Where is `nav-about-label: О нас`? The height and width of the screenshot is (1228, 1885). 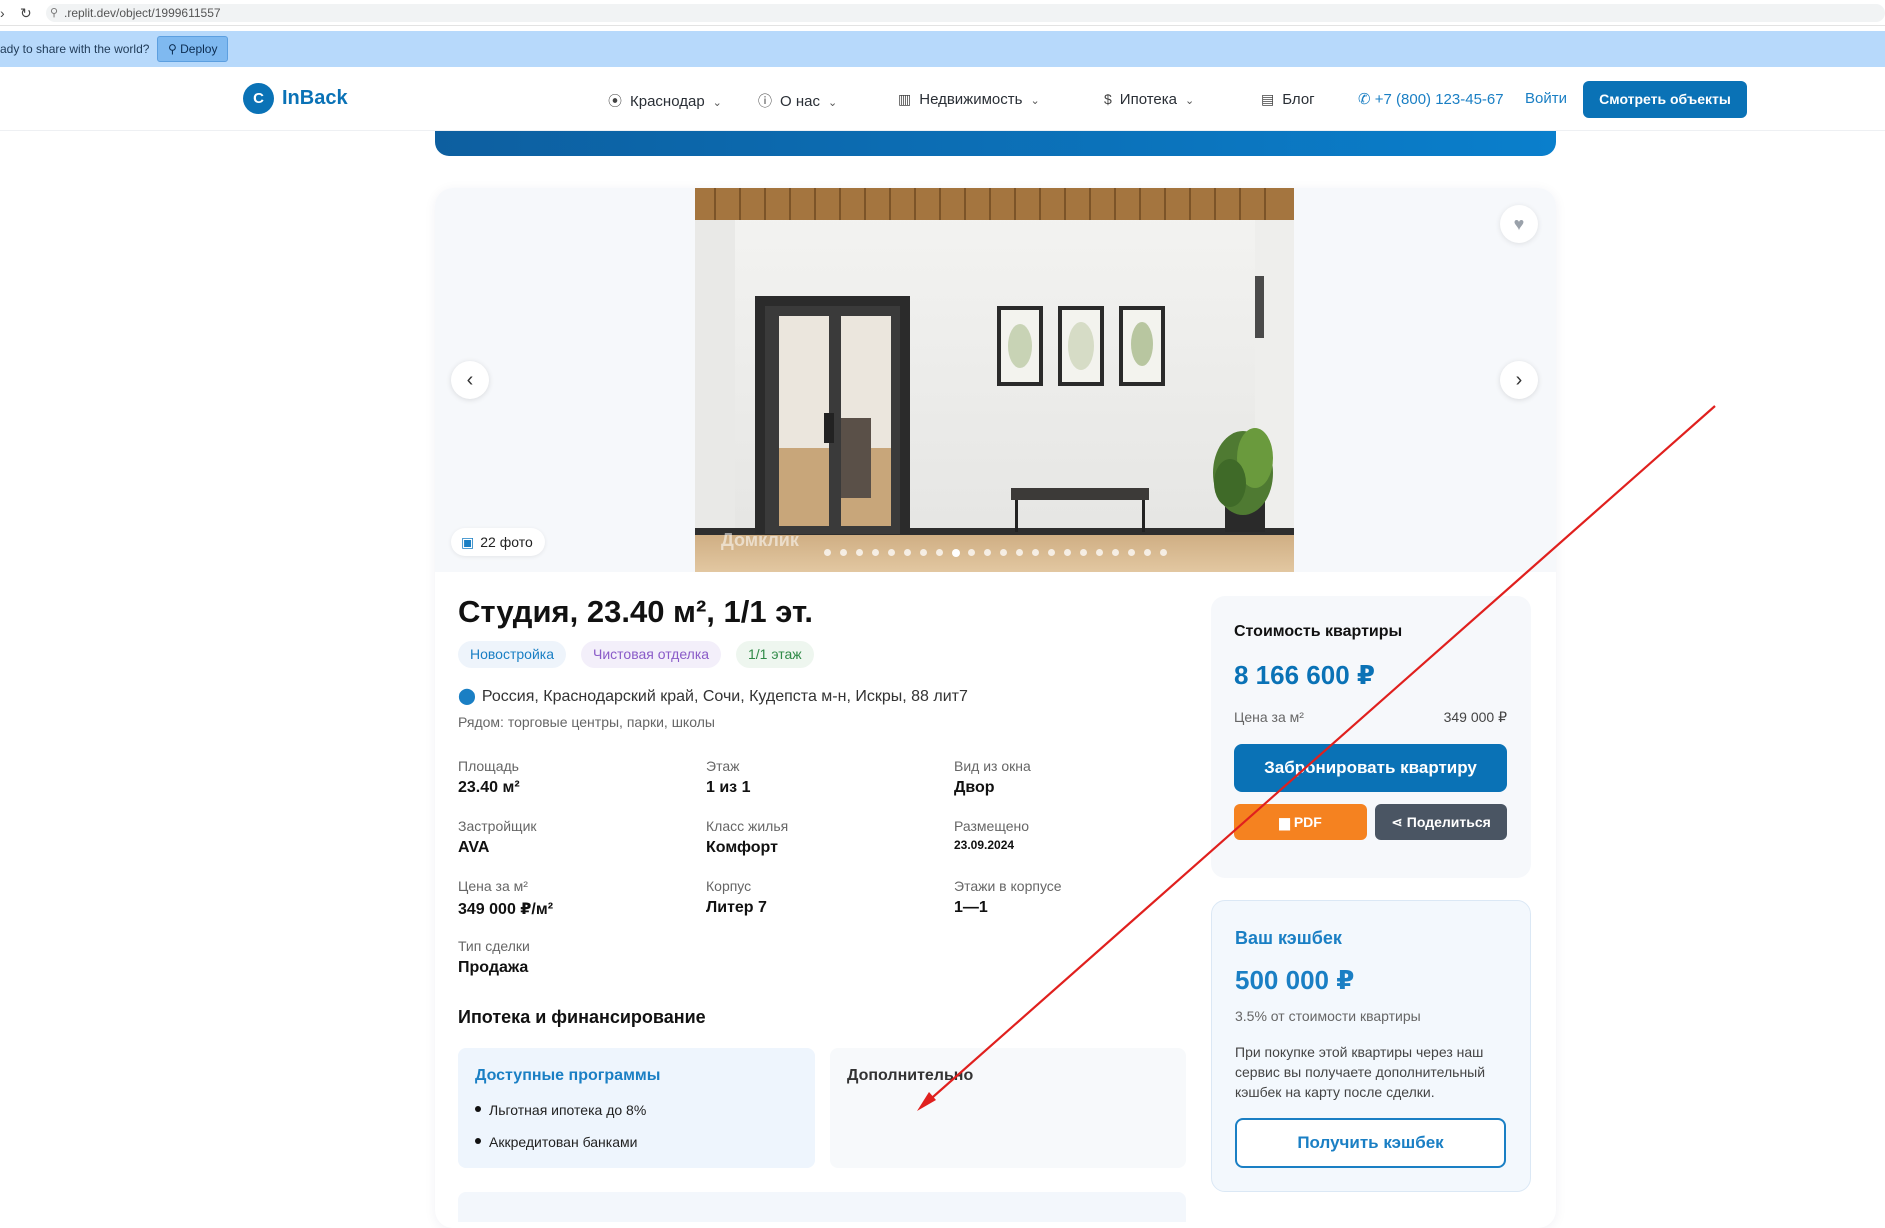
nav-about-label: О нас is located at coordinates (800, 101).